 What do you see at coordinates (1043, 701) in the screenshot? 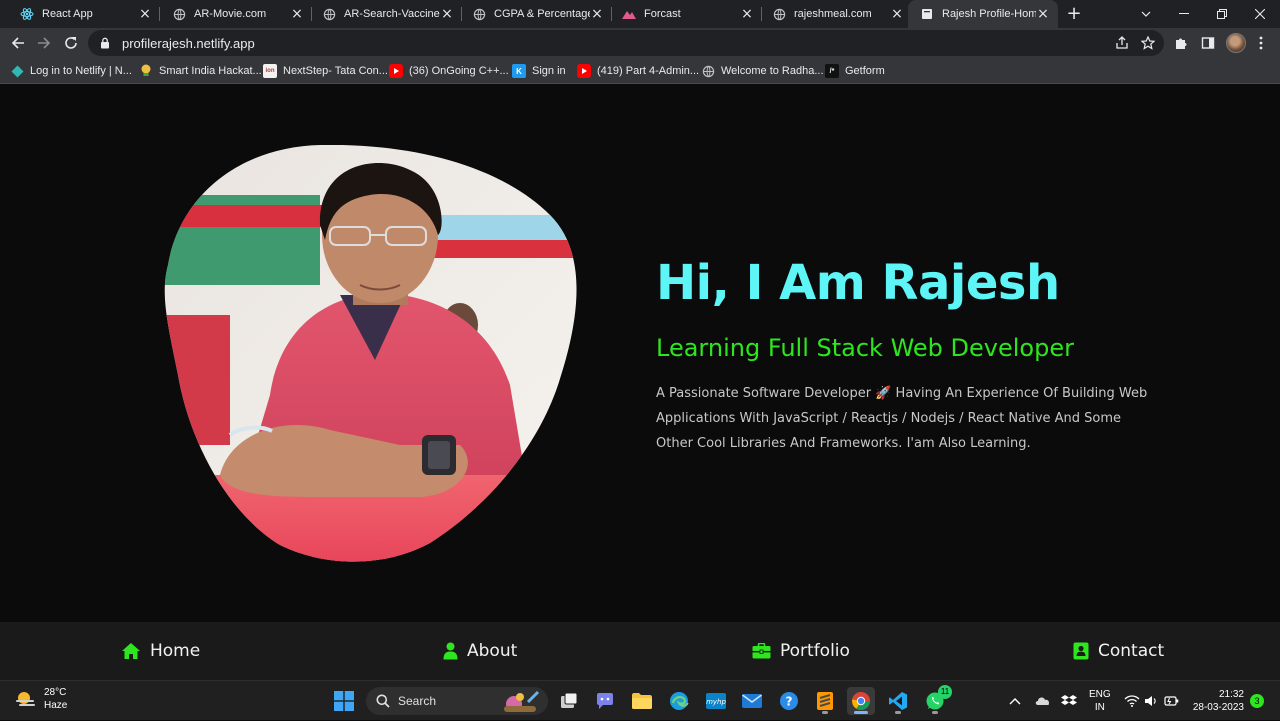
I see `onedrive-button` at bounding box center [1043, 701].